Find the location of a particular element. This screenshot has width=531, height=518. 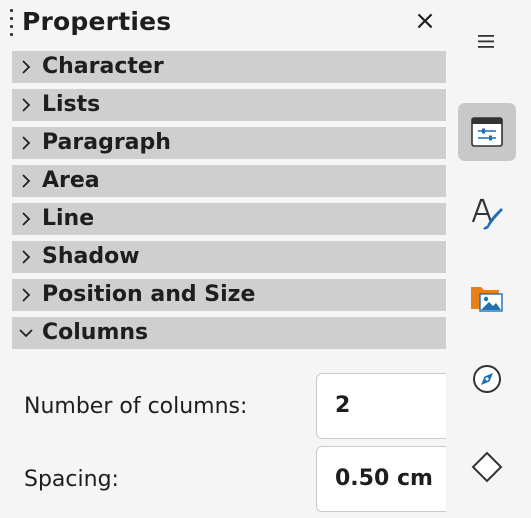

section-paragraph: Paragraph is located at coordinates (229, 143).